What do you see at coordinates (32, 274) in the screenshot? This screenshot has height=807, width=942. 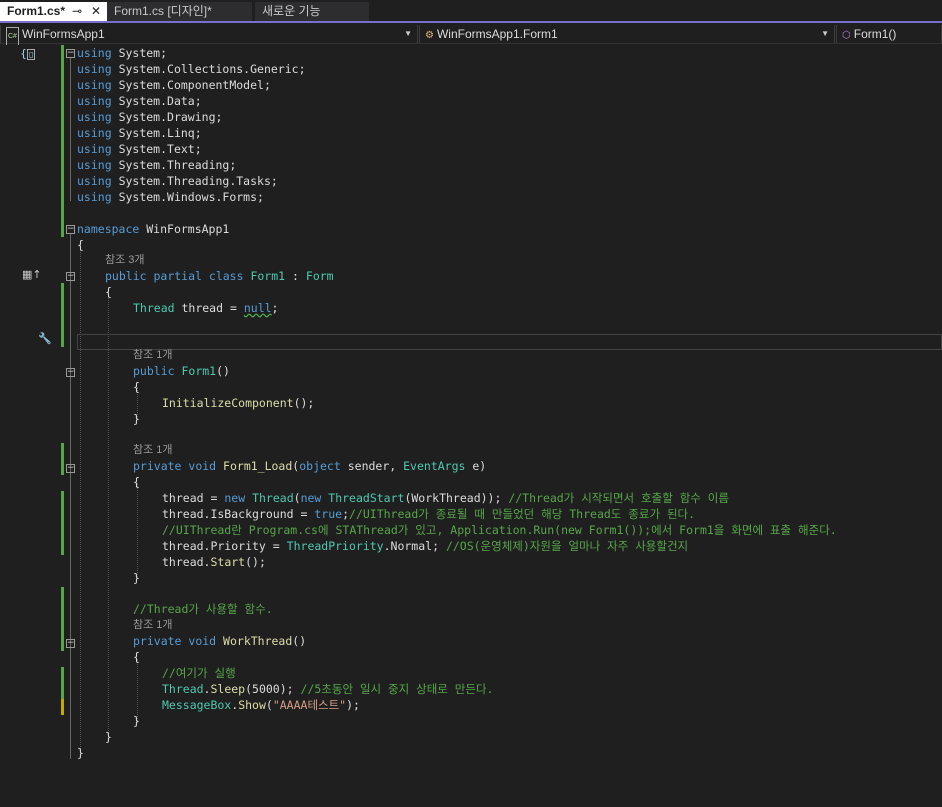 I see `codelens-icon: ▦↑` at bounding box center [32, 274].